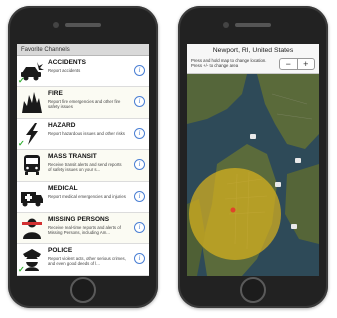 The width and height of the screenshot is (337, 318). Describe the element at coordinates (32, 199) in the screenshot. I see `ambulance-icon` at that location.